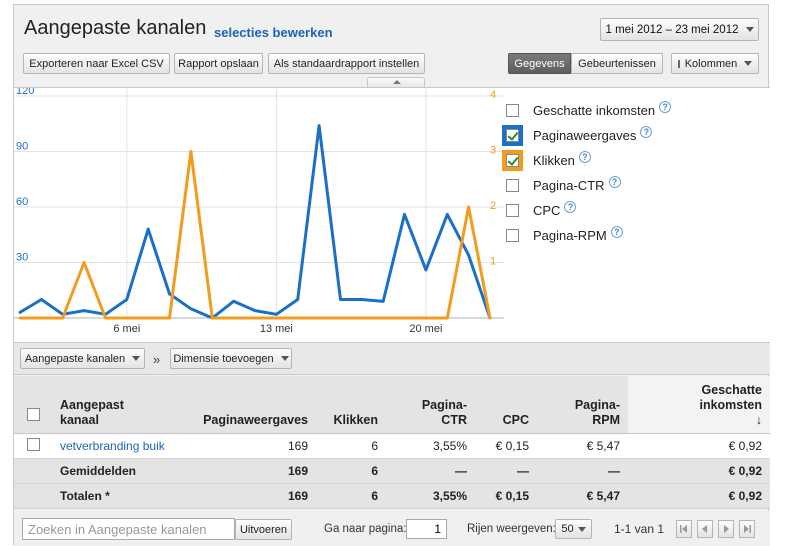 Image resolution: width=785 pixels, height=546 pixels. Describe the element at coordinates (250, 496) in the screenshot. I see `totals-pageviews: 169` at that location.